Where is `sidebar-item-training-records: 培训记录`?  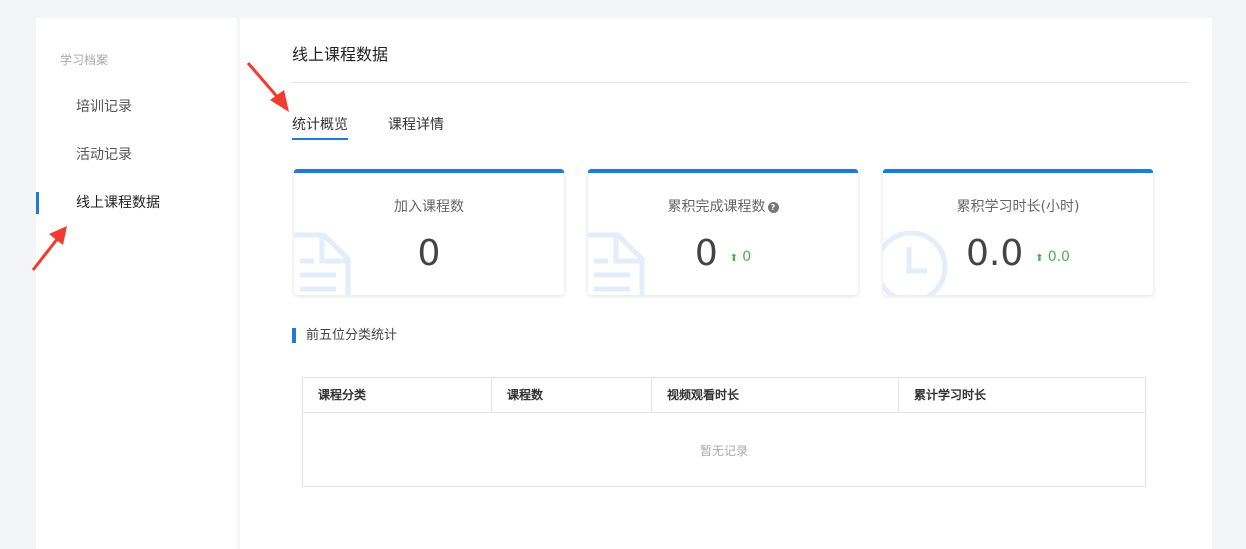 sidebar-item-training-records: 培训记录 is located at coordinates (136, 107).